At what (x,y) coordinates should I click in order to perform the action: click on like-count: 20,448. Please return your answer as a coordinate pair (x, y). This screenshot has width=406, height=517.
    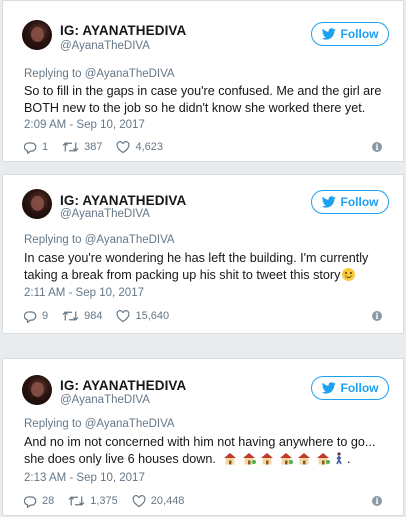
    Looking at the image, I should click on (167, 501).